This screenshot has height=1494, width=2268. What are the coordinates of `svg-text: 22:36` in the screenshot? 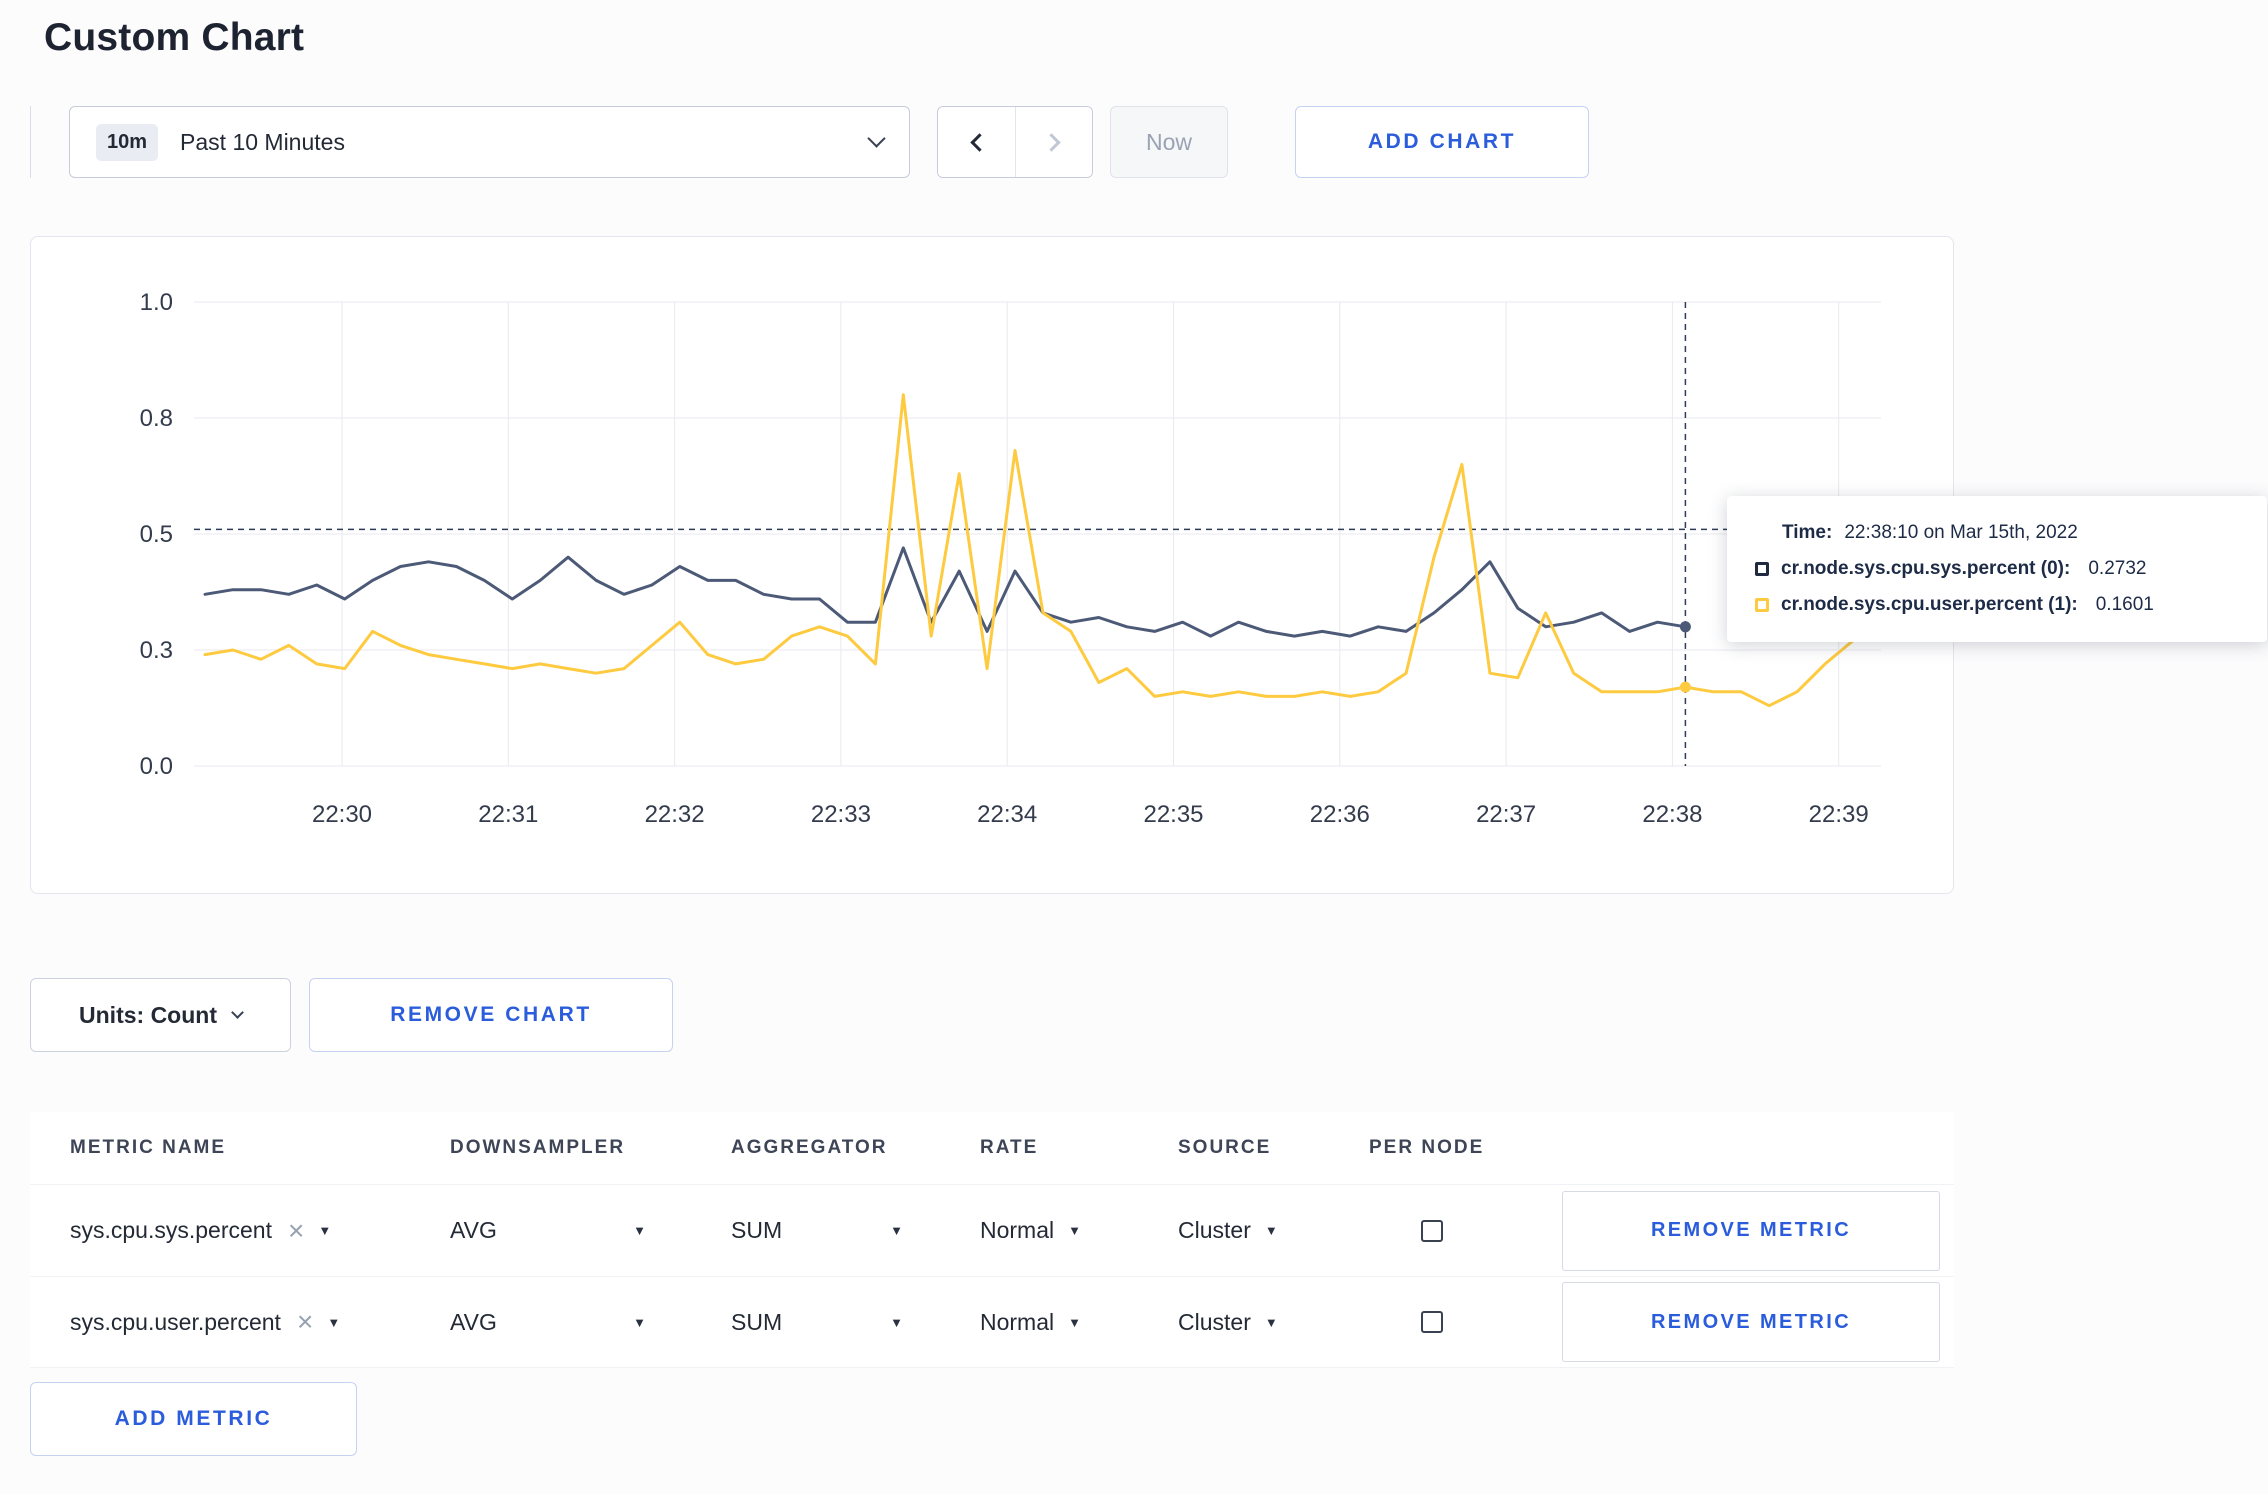 It's located at (1340, 814).